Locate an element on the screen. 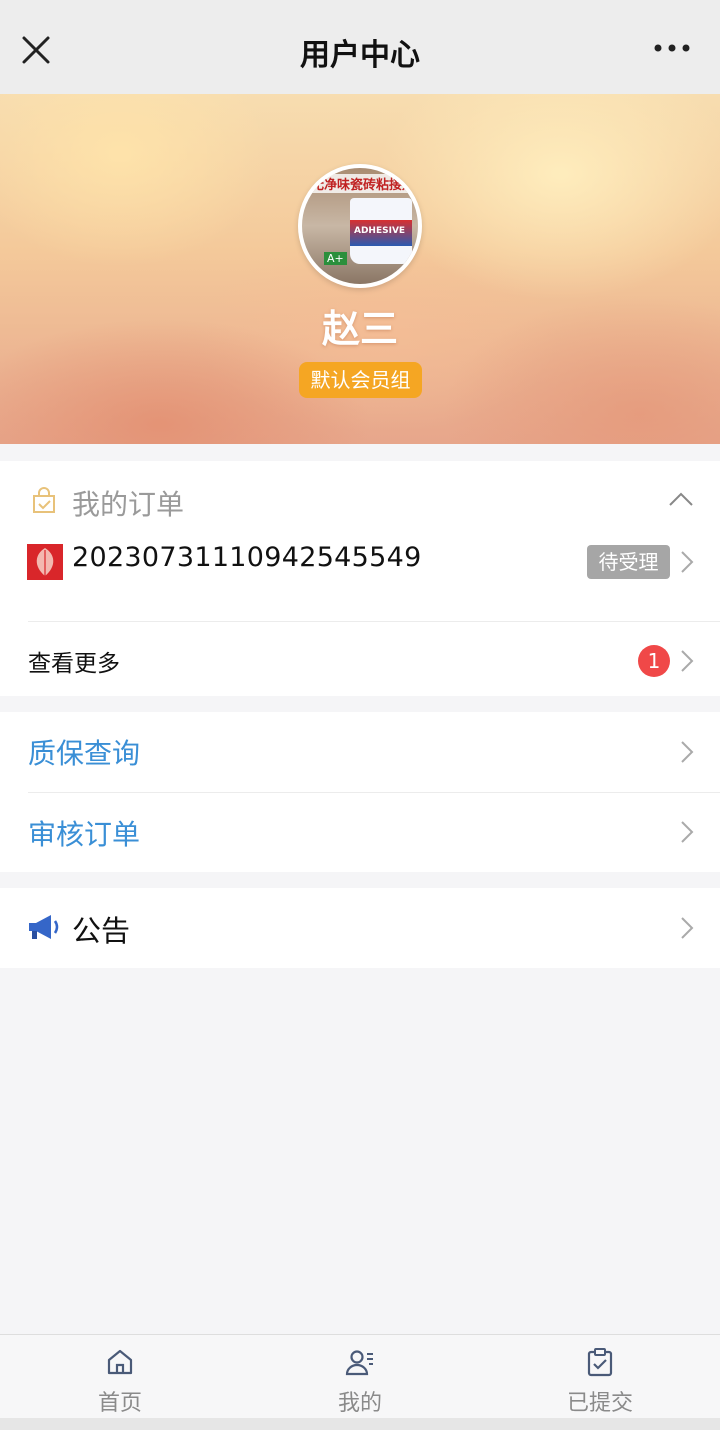 The image size is (720, 1430). order-bag-icon is located at coordinates (44, 500).